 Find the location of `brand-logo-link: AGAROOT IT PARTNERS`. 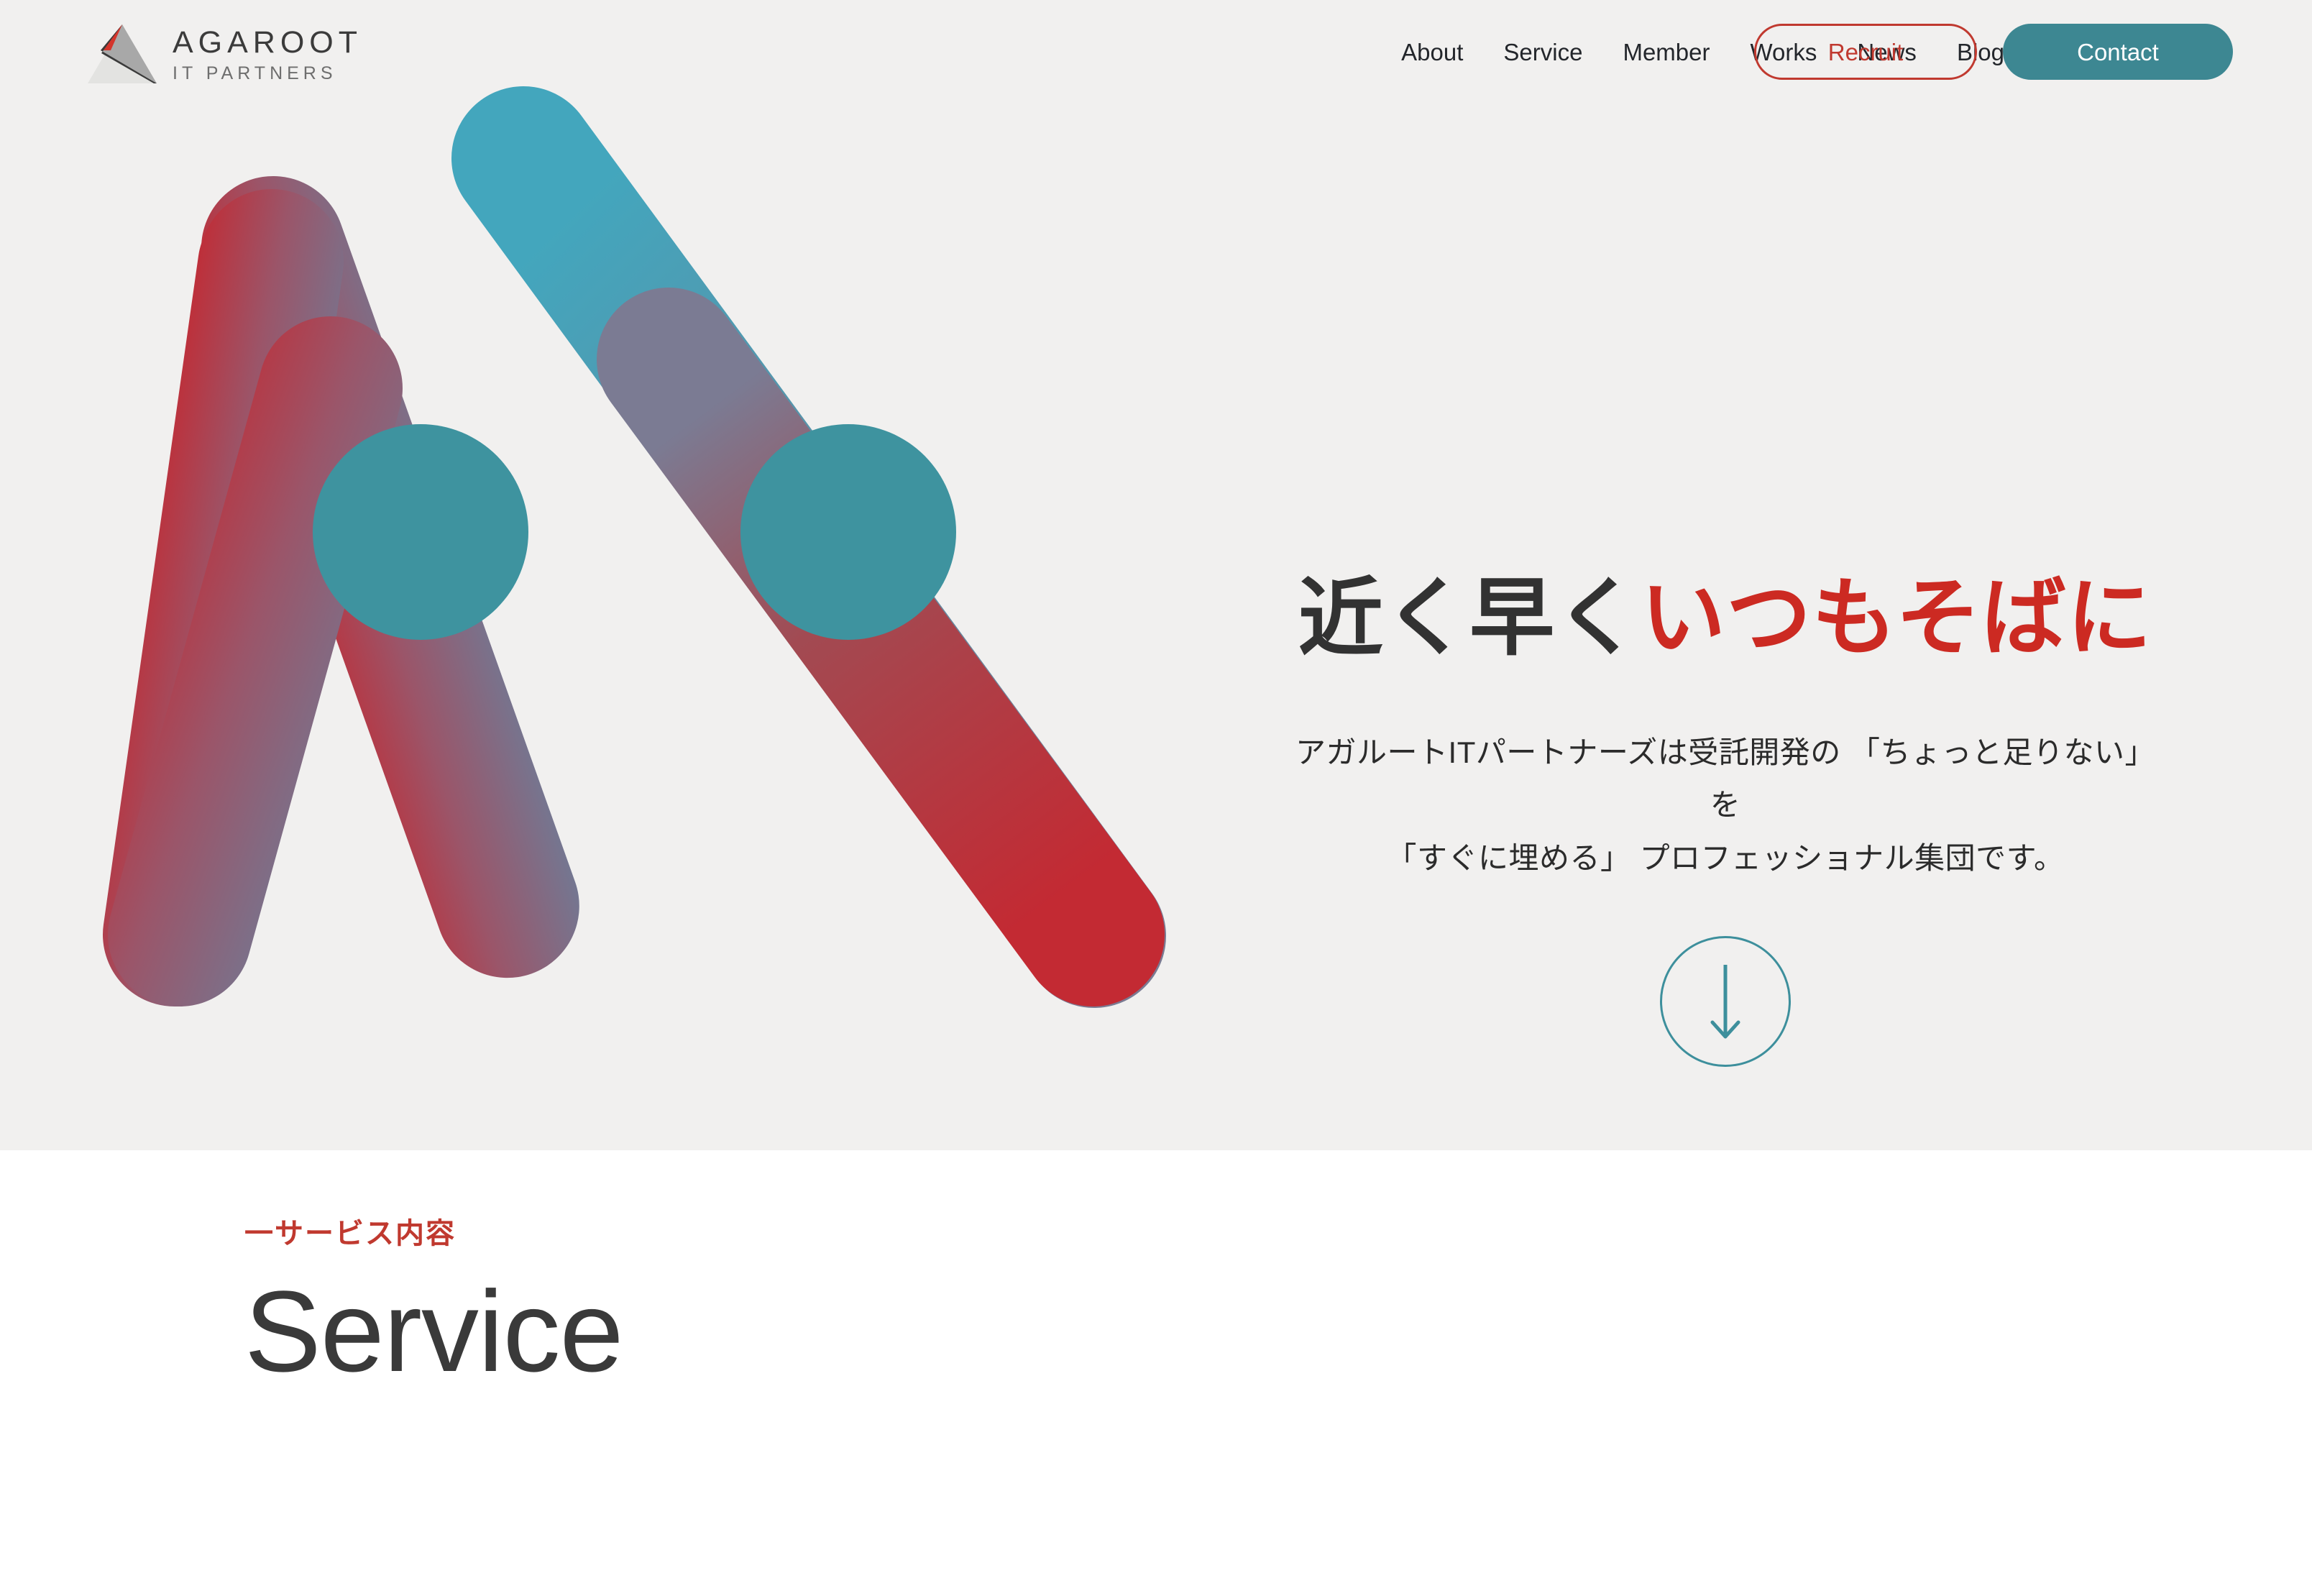

brand-logo-link: AGAROOT IT PARTNERS is located at coordinates (223, 53).